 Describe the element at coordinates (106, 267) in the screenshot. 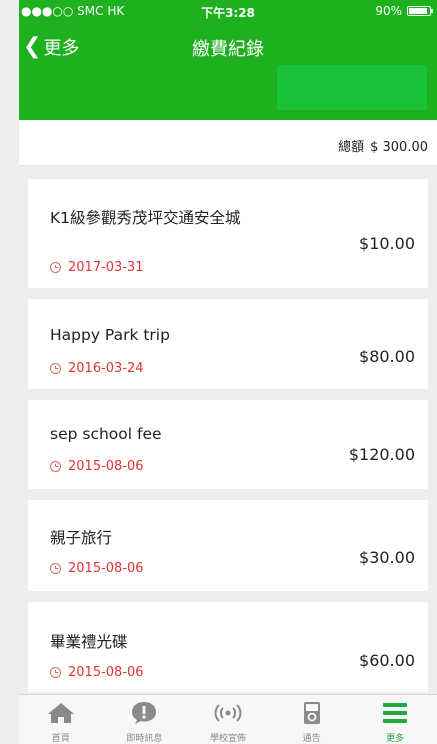

I see `record-date-text: 2017-03-31` at that location.